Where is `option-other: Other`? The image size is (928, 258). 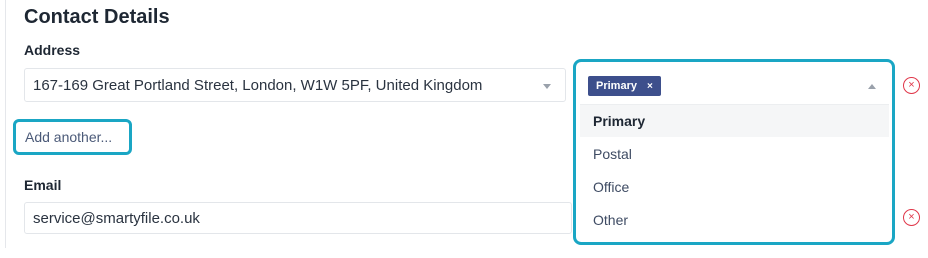 option-other: Other is located at coordinates (734, 219).